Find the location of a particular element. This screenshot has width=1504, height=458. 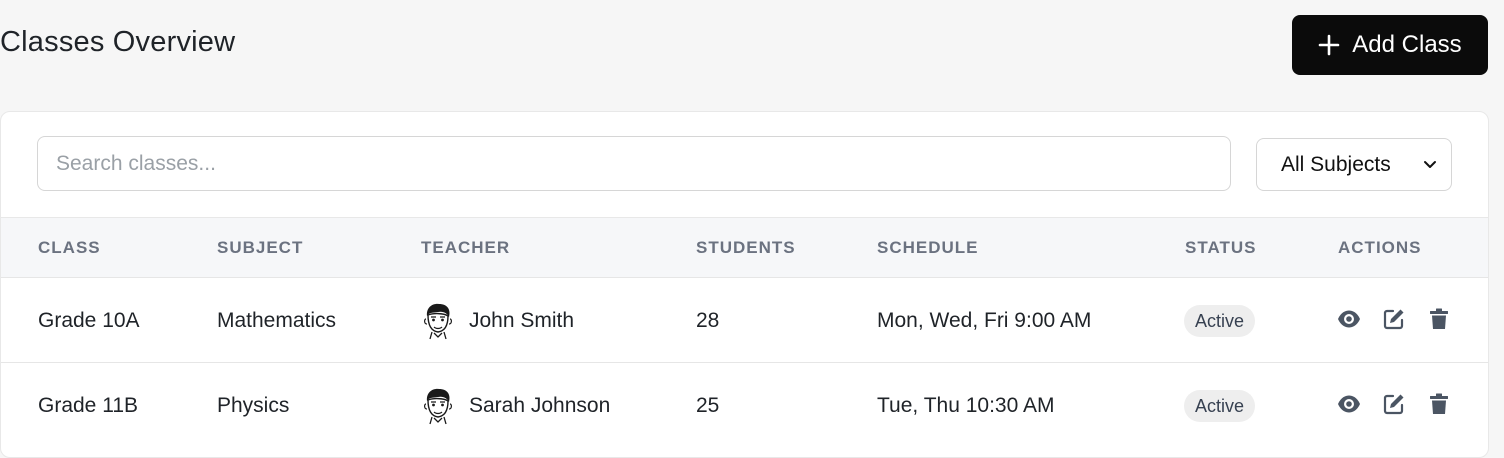

teacher-name: Sarah Johnson is located at coordinates (540, 405).